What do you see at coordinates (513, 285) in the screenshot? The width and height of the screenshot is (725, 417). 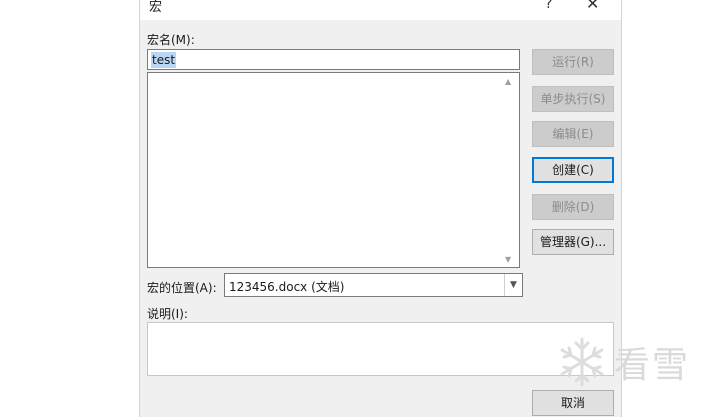 I see `chevron-down-icon: ▼` at bounding box center [513, 285].